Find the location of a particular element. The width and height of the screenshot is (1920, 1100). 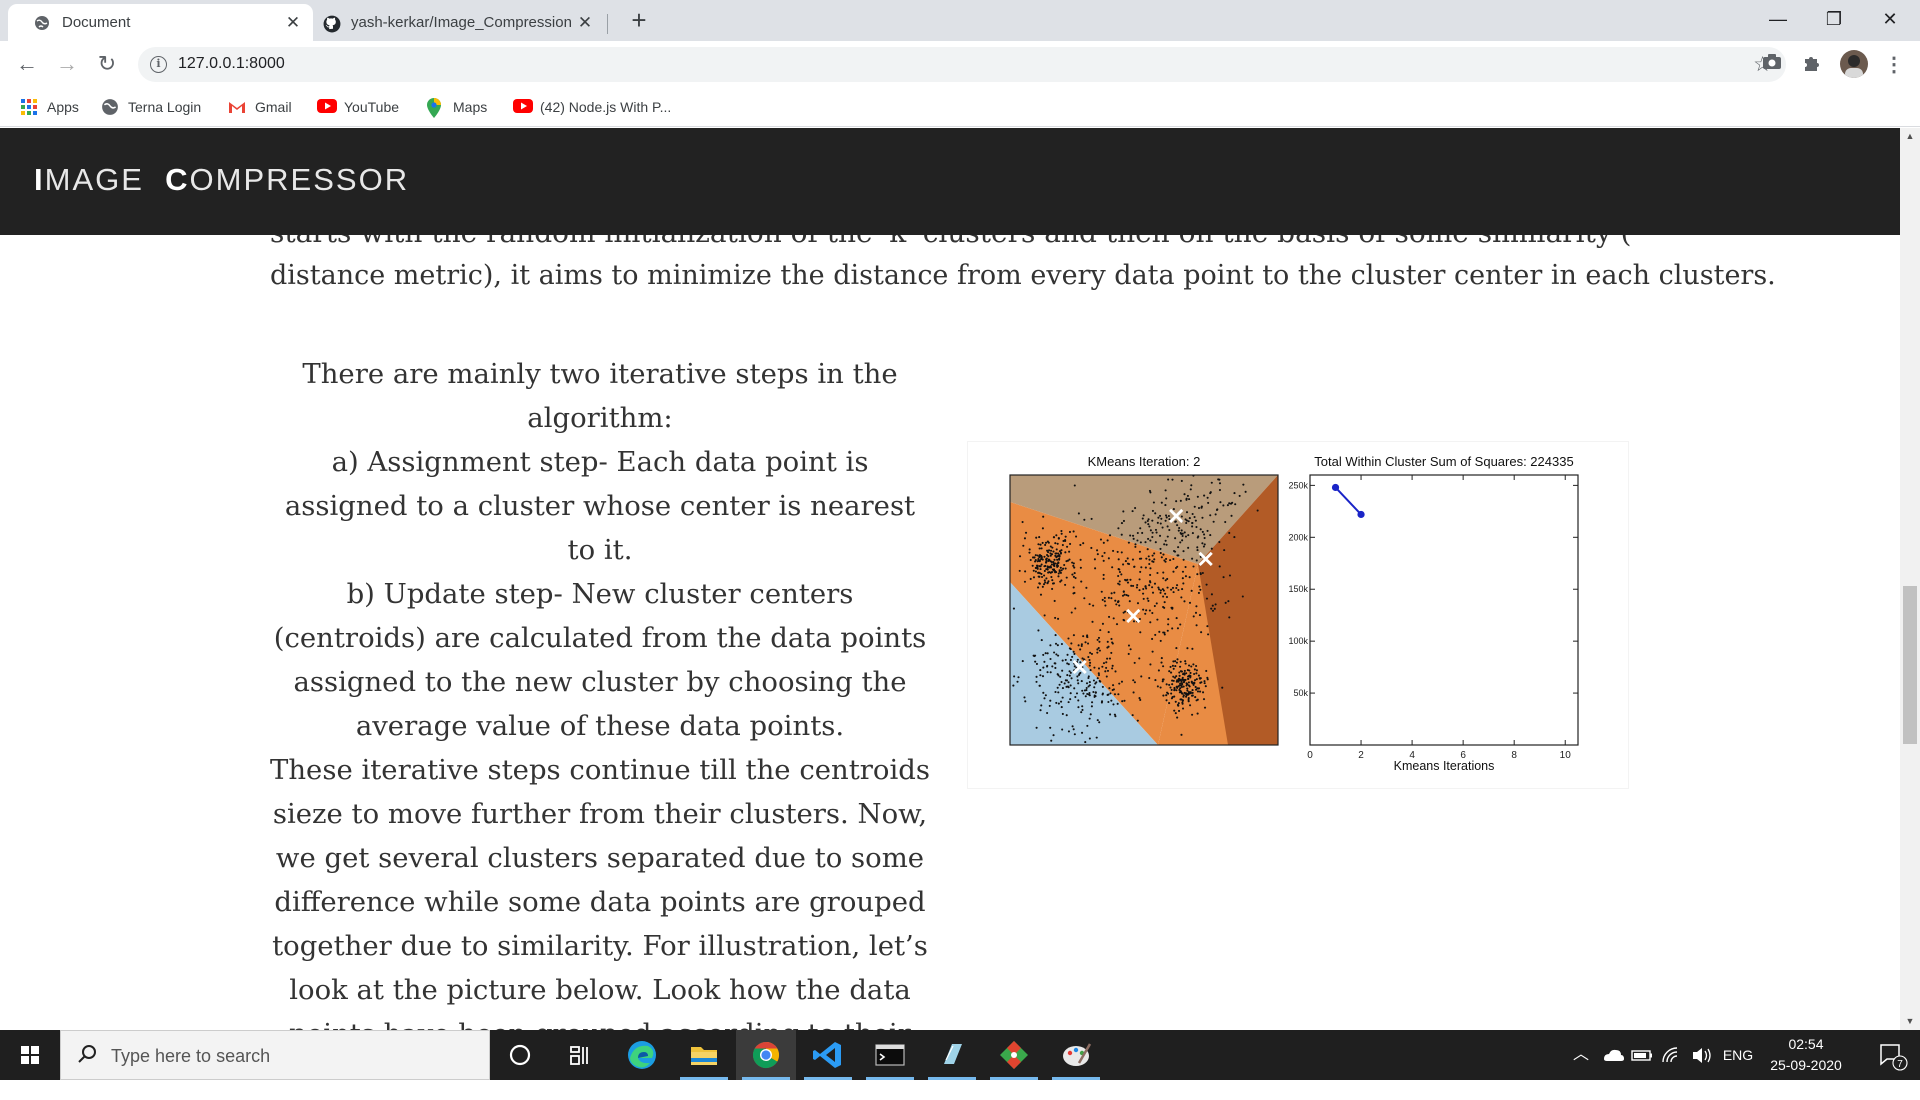

terminal-icon is located at coordinates (890, 1055).